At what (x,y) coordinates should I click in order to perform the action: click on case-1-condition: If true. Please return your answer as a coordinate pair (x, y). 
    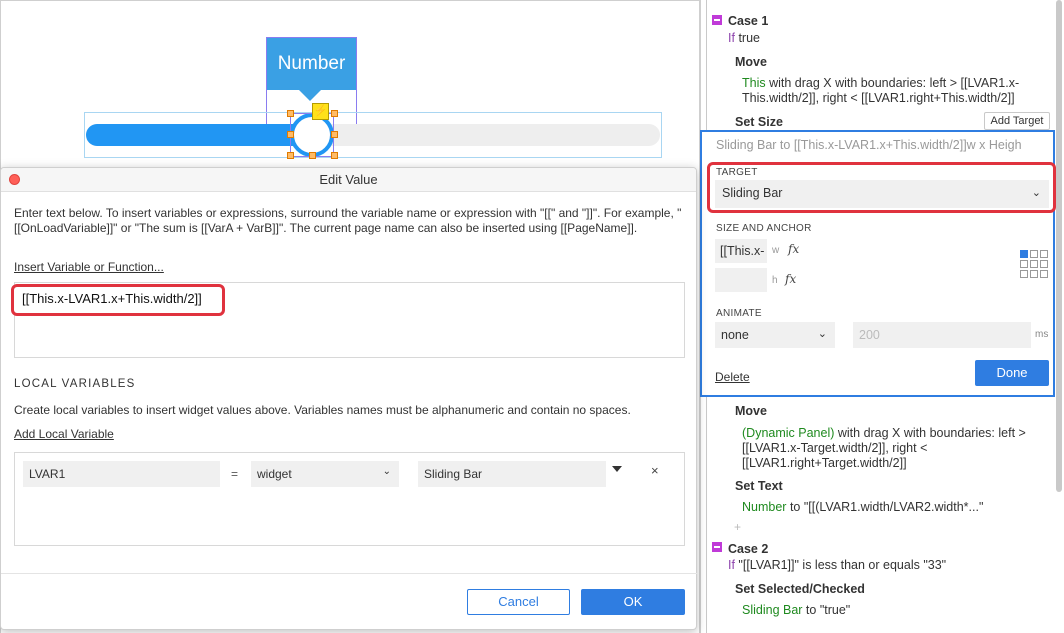
    Looking at the image, I should click on (744, 38).